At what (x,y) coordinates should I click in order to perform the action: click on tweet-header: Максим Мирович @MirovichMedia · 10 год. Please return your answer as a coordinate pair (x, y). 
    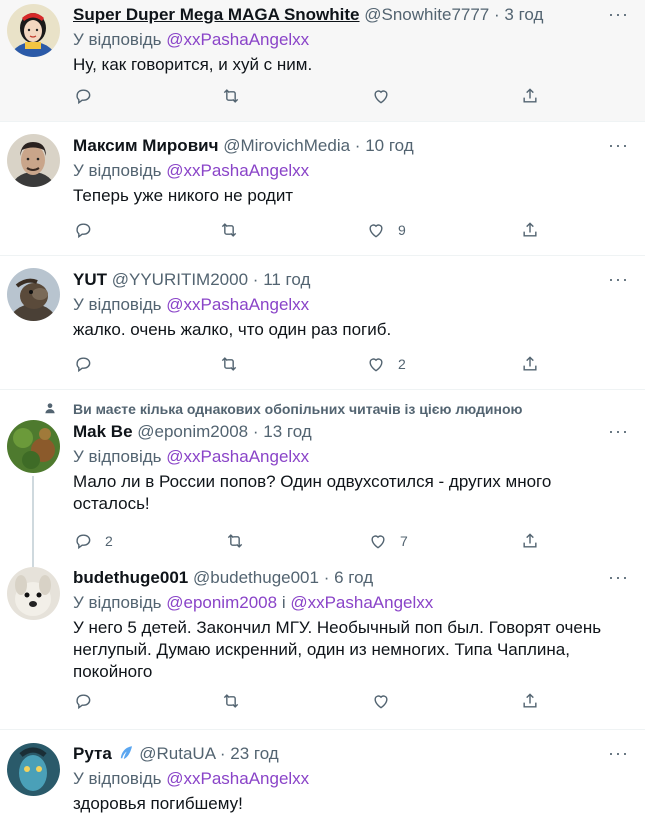
    Looking at the image, I should click on (243, 145).